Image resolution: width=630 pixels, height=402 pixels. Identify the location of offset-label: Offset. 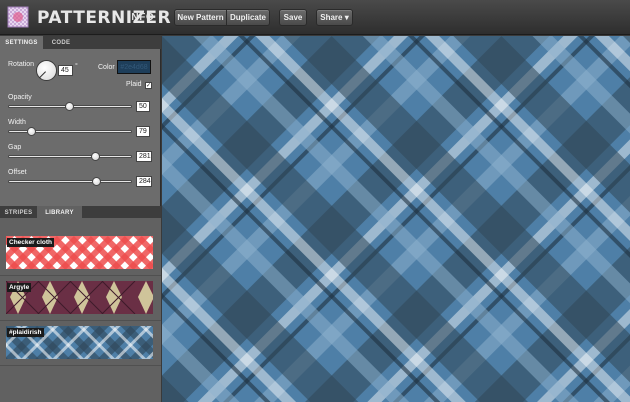
(17, 172).